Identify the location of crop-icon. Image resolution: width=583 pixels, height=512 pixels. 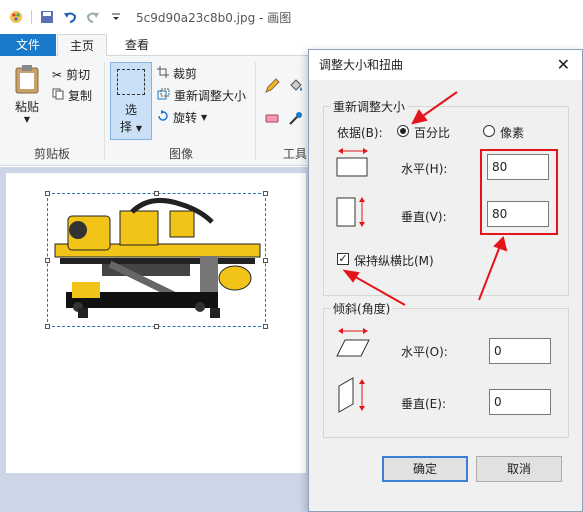
(163, 73).